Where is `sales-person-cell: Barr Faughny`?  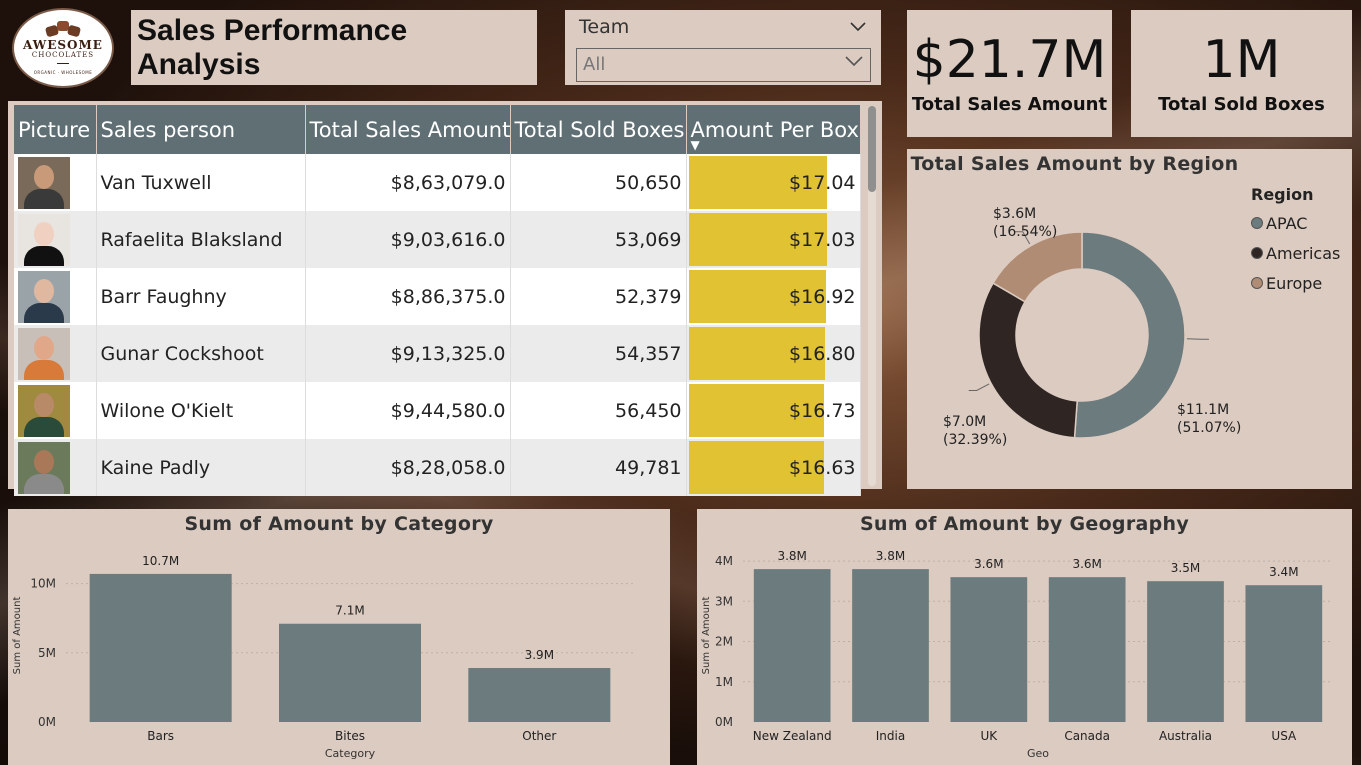
sales-person-cell: Barr Faughny is located at coordinates (201, 296).